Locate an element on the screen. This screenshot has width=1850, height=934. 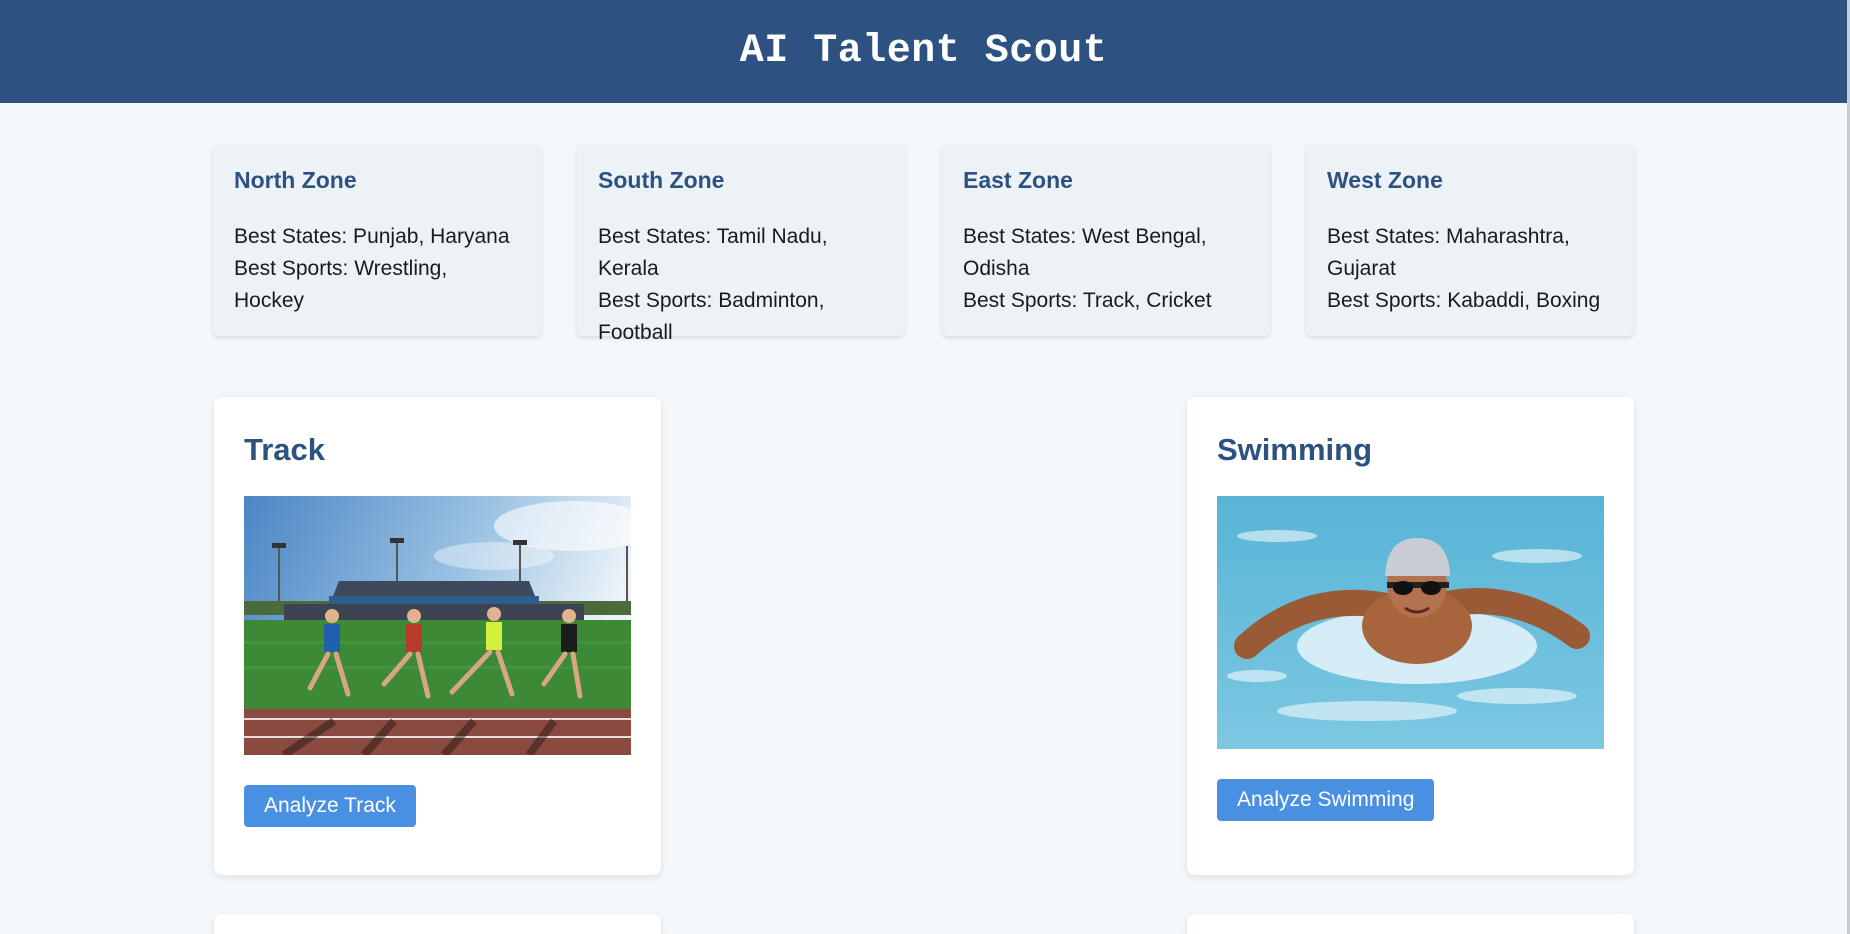
zone-best-sports: Best Sports: Kabaddi, Boxing is located at coordinates (1464, 300).